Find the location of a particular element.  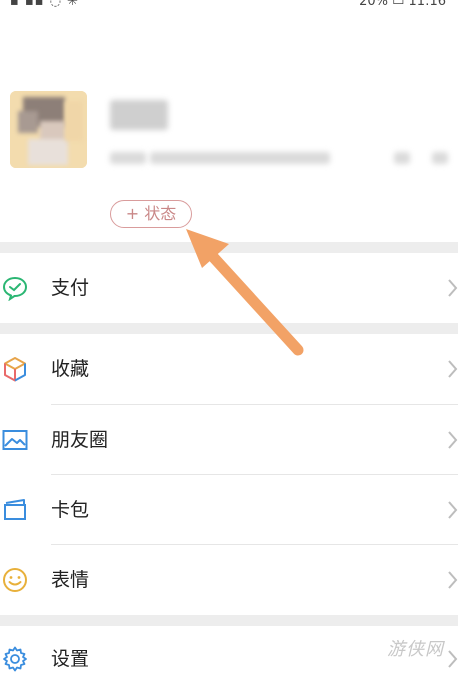

wechat-pay-icon is located at coordinates (15, 288).